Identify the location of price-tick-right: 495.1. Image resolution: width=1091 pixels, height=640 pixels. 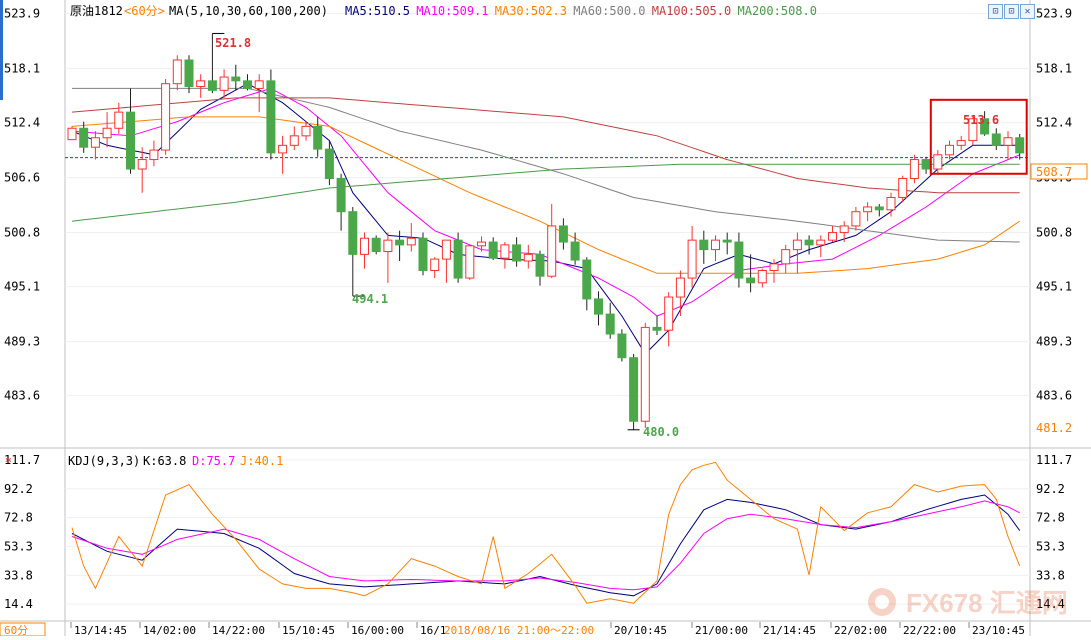
(1054, 287).